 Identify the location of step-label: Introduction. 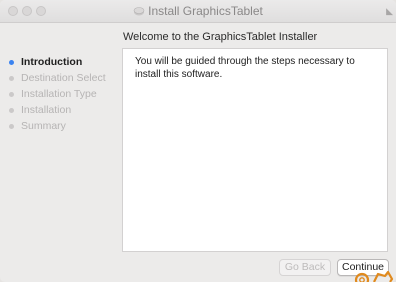
(52, 62).